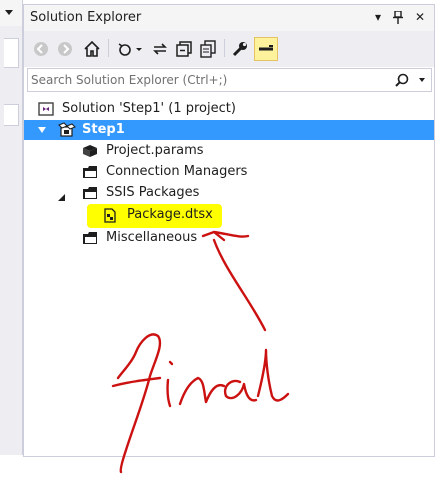  Describe the element at coordinates (160, 49) in the screenshot. I see `sync-icon` at that location.